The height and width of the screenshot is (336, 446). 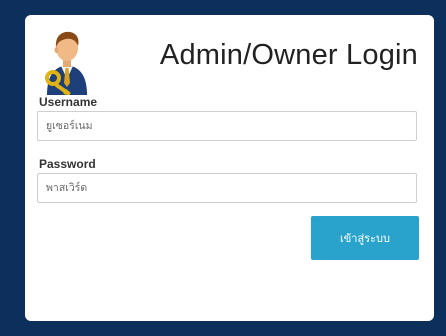 I want to click on login-button: เข้าสู่ระบบ, so click(x=365, y=238).